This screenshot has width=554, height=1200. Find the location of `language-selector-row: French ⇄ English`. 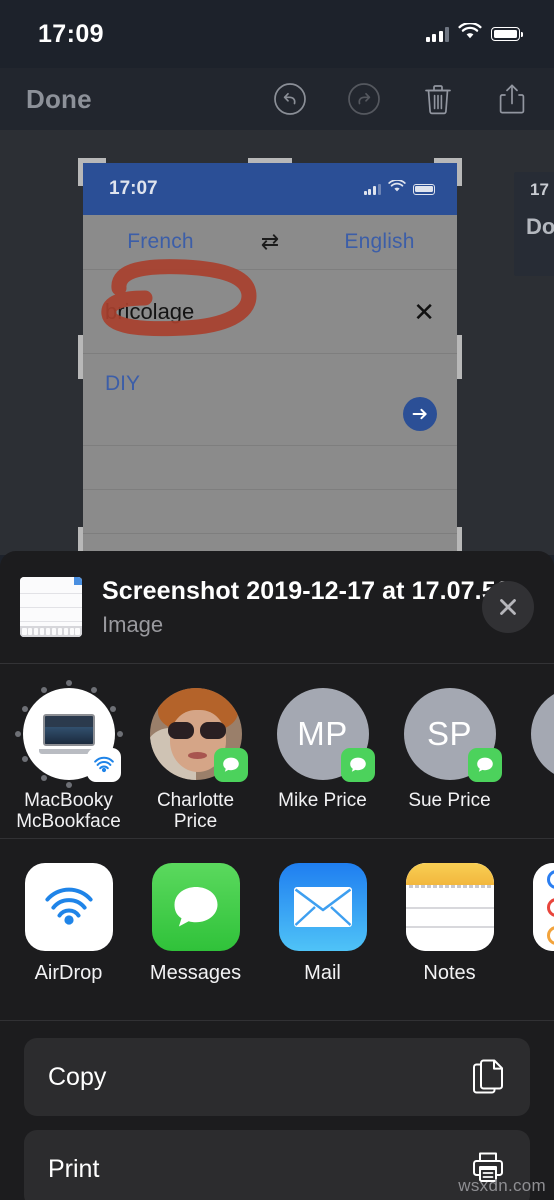

language-selector-row: French ⇄ English is located at coordinates (270, 242).